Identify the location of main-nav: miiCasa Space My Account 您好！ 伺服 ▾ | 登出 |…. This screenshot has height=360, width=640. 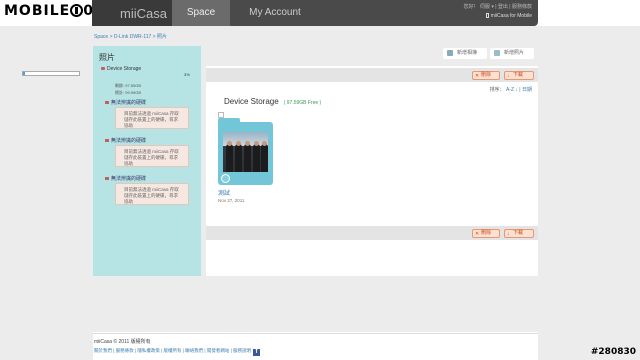
(315, 13).